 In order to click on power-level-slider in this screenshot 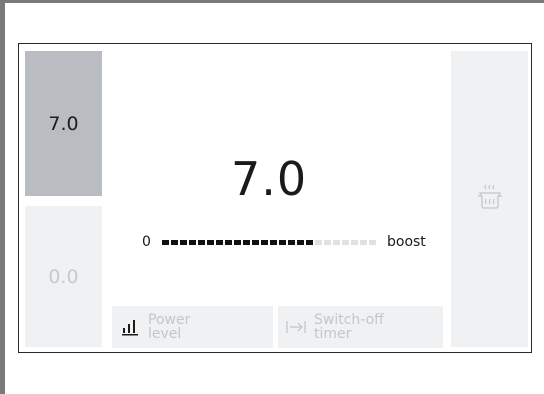, I will do `click(269, 242)`.